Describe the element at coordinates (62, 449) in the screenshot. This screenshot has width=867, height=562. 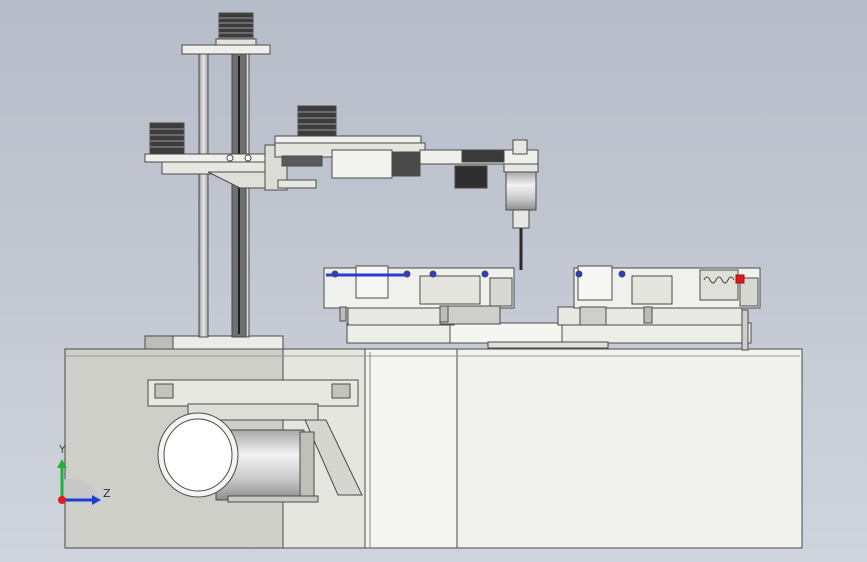
I see `y-axis-label: Y` at that location.